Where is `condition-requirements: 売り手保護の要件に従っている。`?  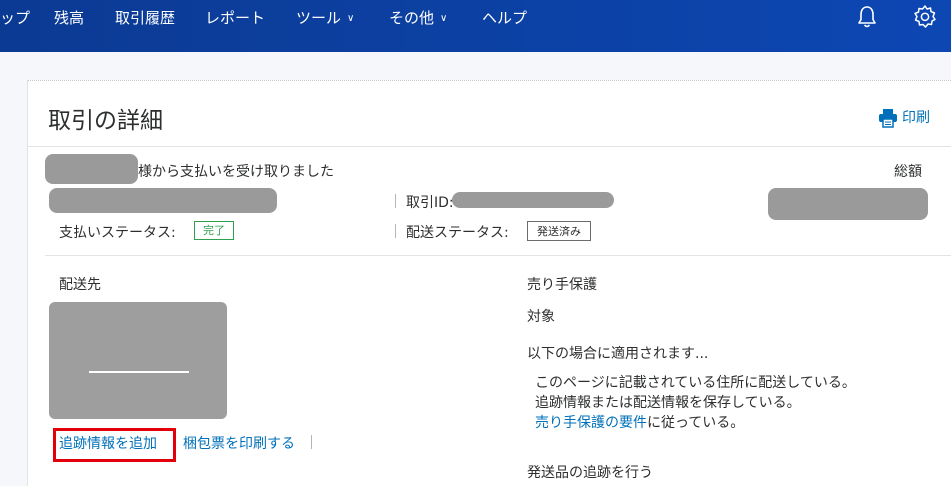
condition-requirements: 売り手保護の要件に従っている。 is located at coordinates (639, 422).